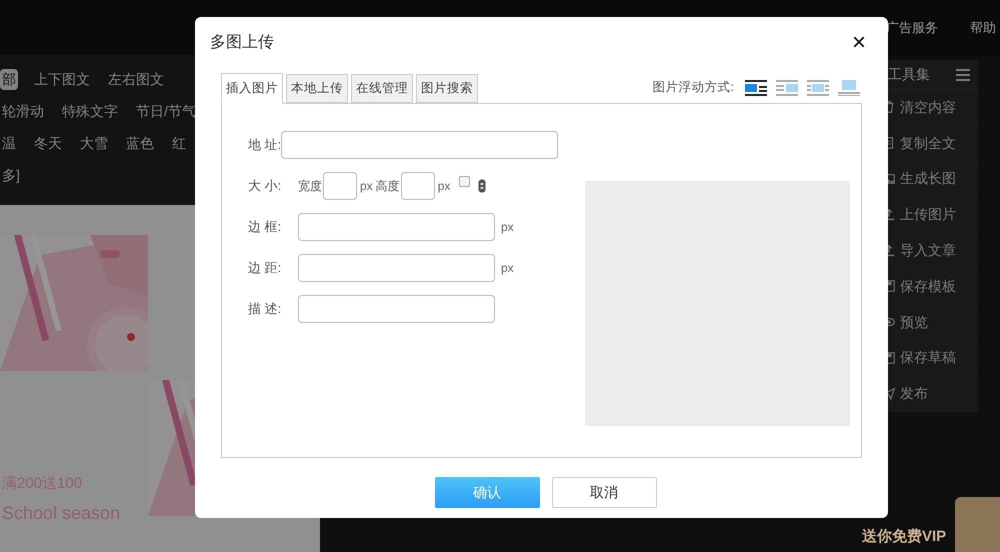 The width and height of the screenshot is (1000, 552). I want to click on field-label: 地 址:, so click(265, 145).